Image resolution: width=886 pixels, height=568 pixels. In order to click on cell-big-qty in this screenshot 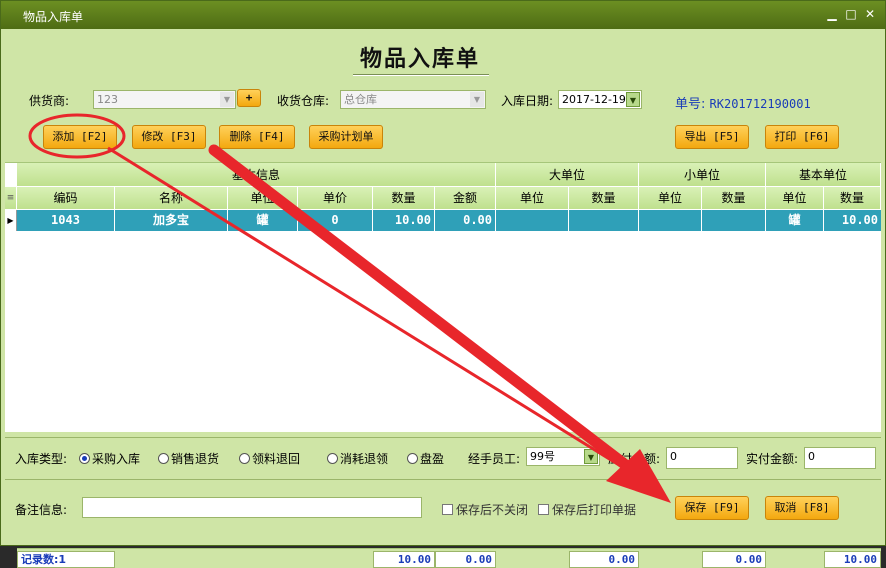, I will do `click(604, 220)`.